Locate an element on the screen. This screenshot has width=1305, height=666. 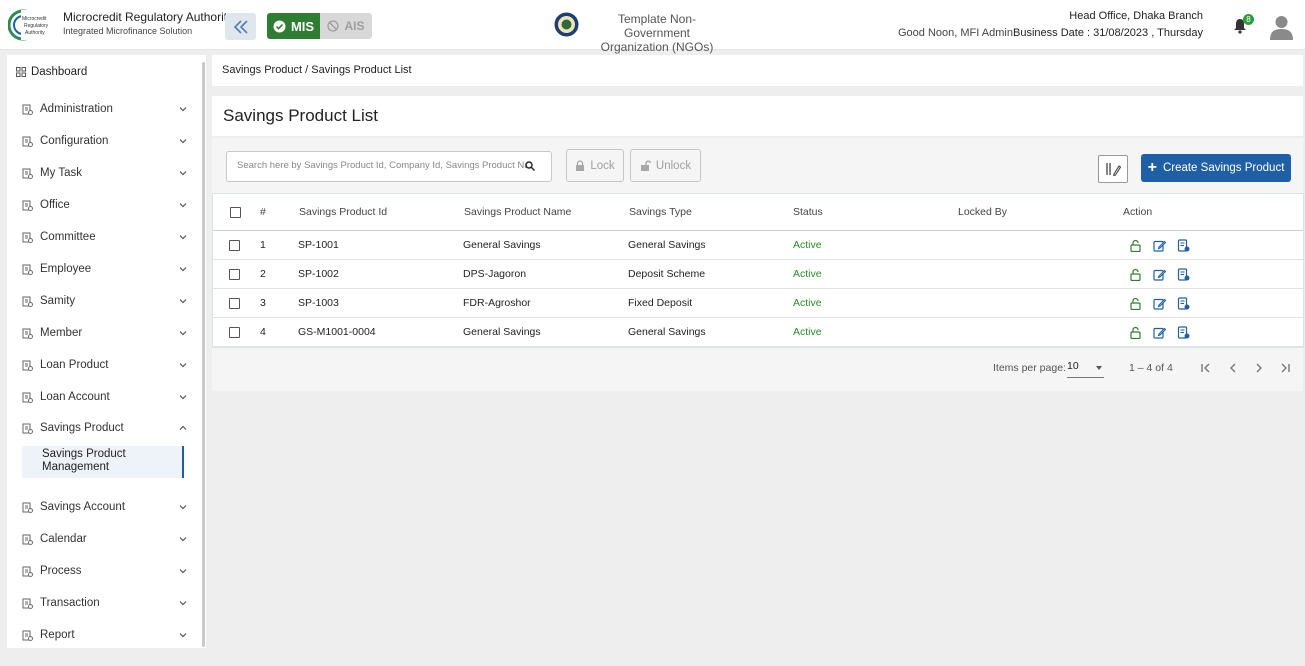
sidebar-item-label: Employee is located at coordinates (66, 269).